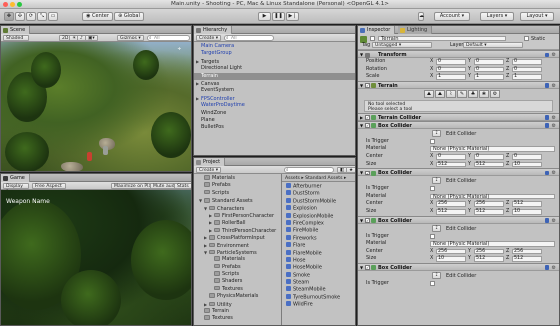  Describe the element at coordinates (237, 245) in the screenshot. I see `project-folder-item: ▶ Environment` at that location.